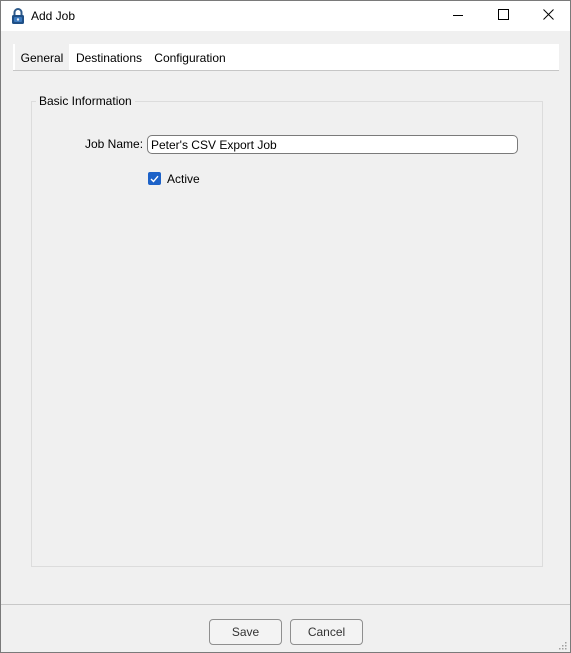  What do you see at coordinates (562, 644) in the screenshot?
I see `resize-grip-icon` at bounding box center [562, 644].